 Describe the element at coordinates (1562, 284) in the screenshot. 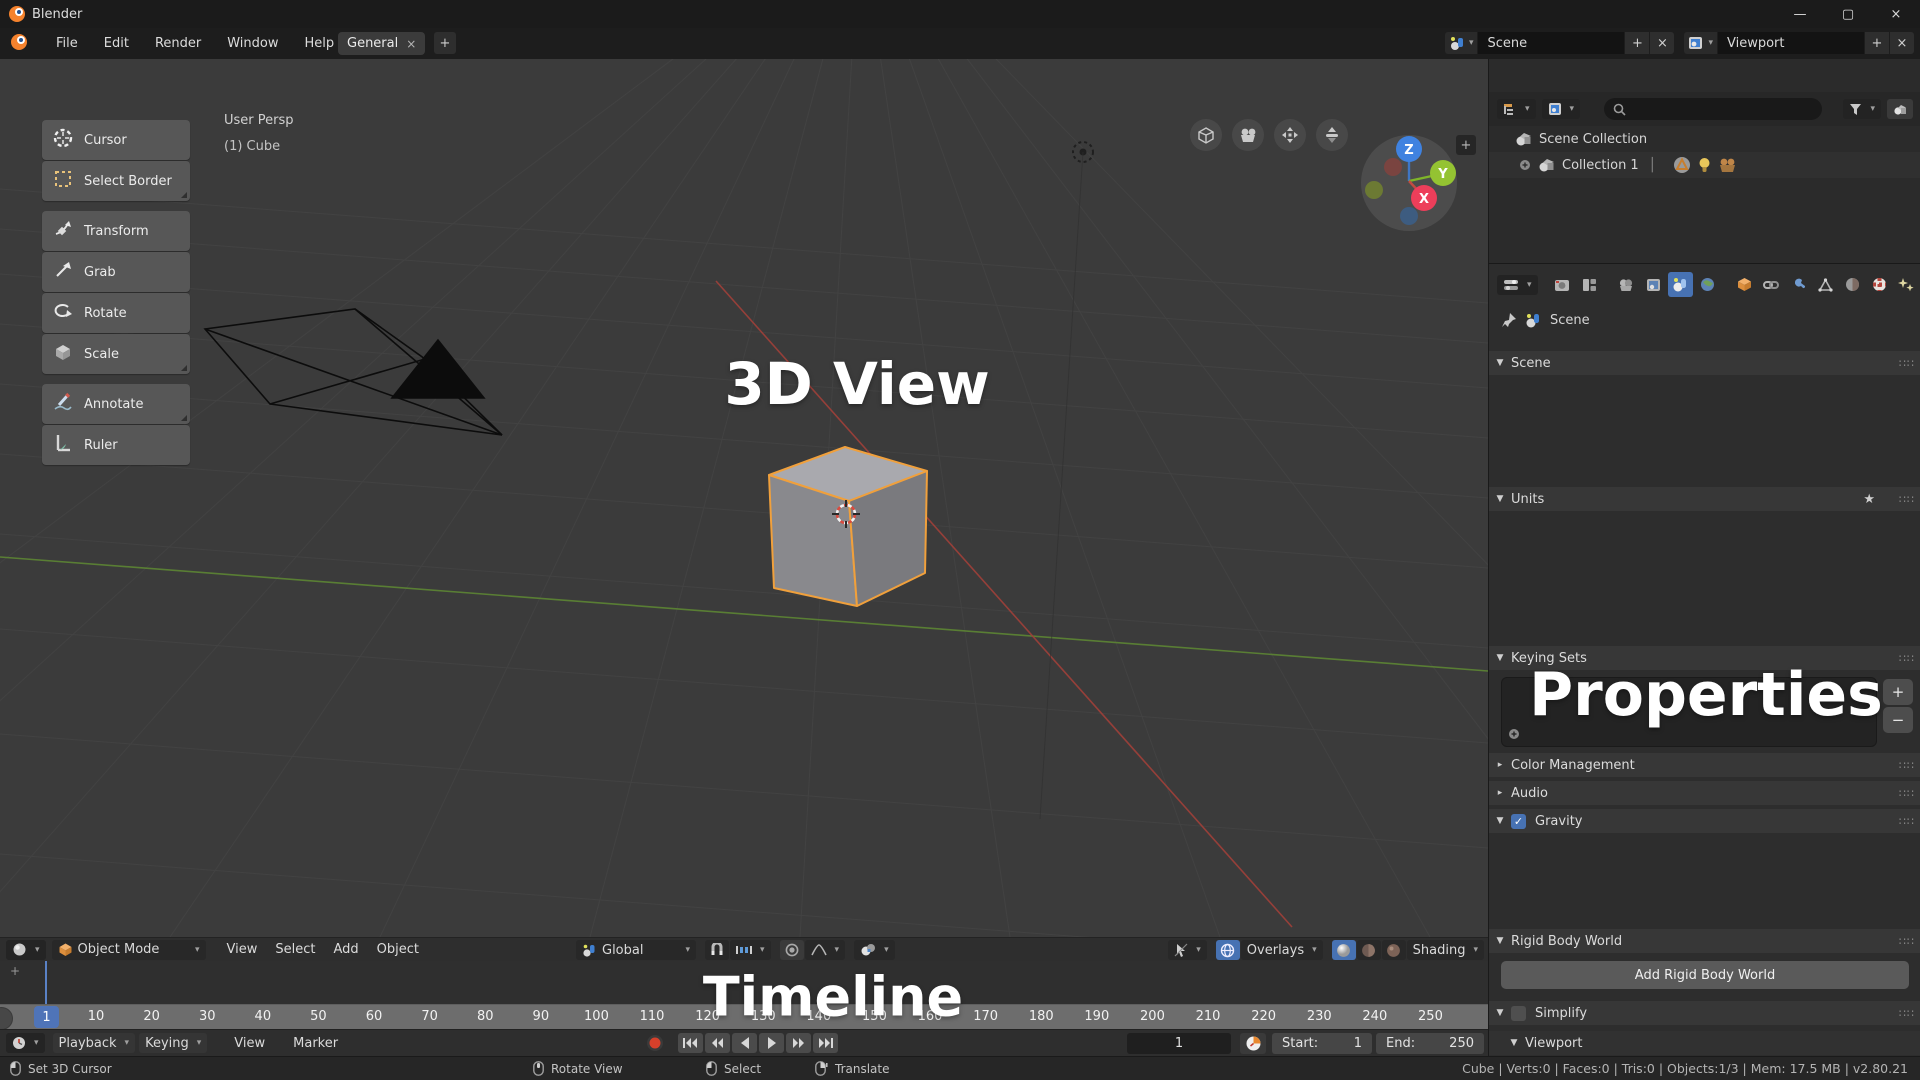

I see `tab-render-properties` at that location.